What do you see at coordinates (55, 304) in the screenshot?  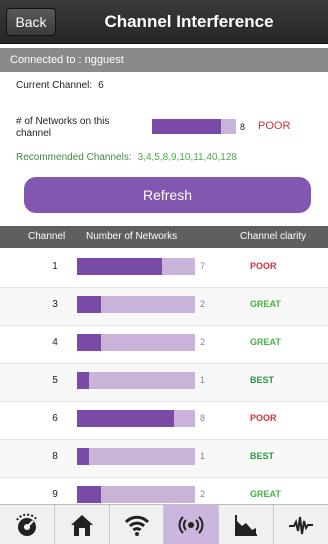 I see `row-channel: 3` at bounding box center [55, 304].